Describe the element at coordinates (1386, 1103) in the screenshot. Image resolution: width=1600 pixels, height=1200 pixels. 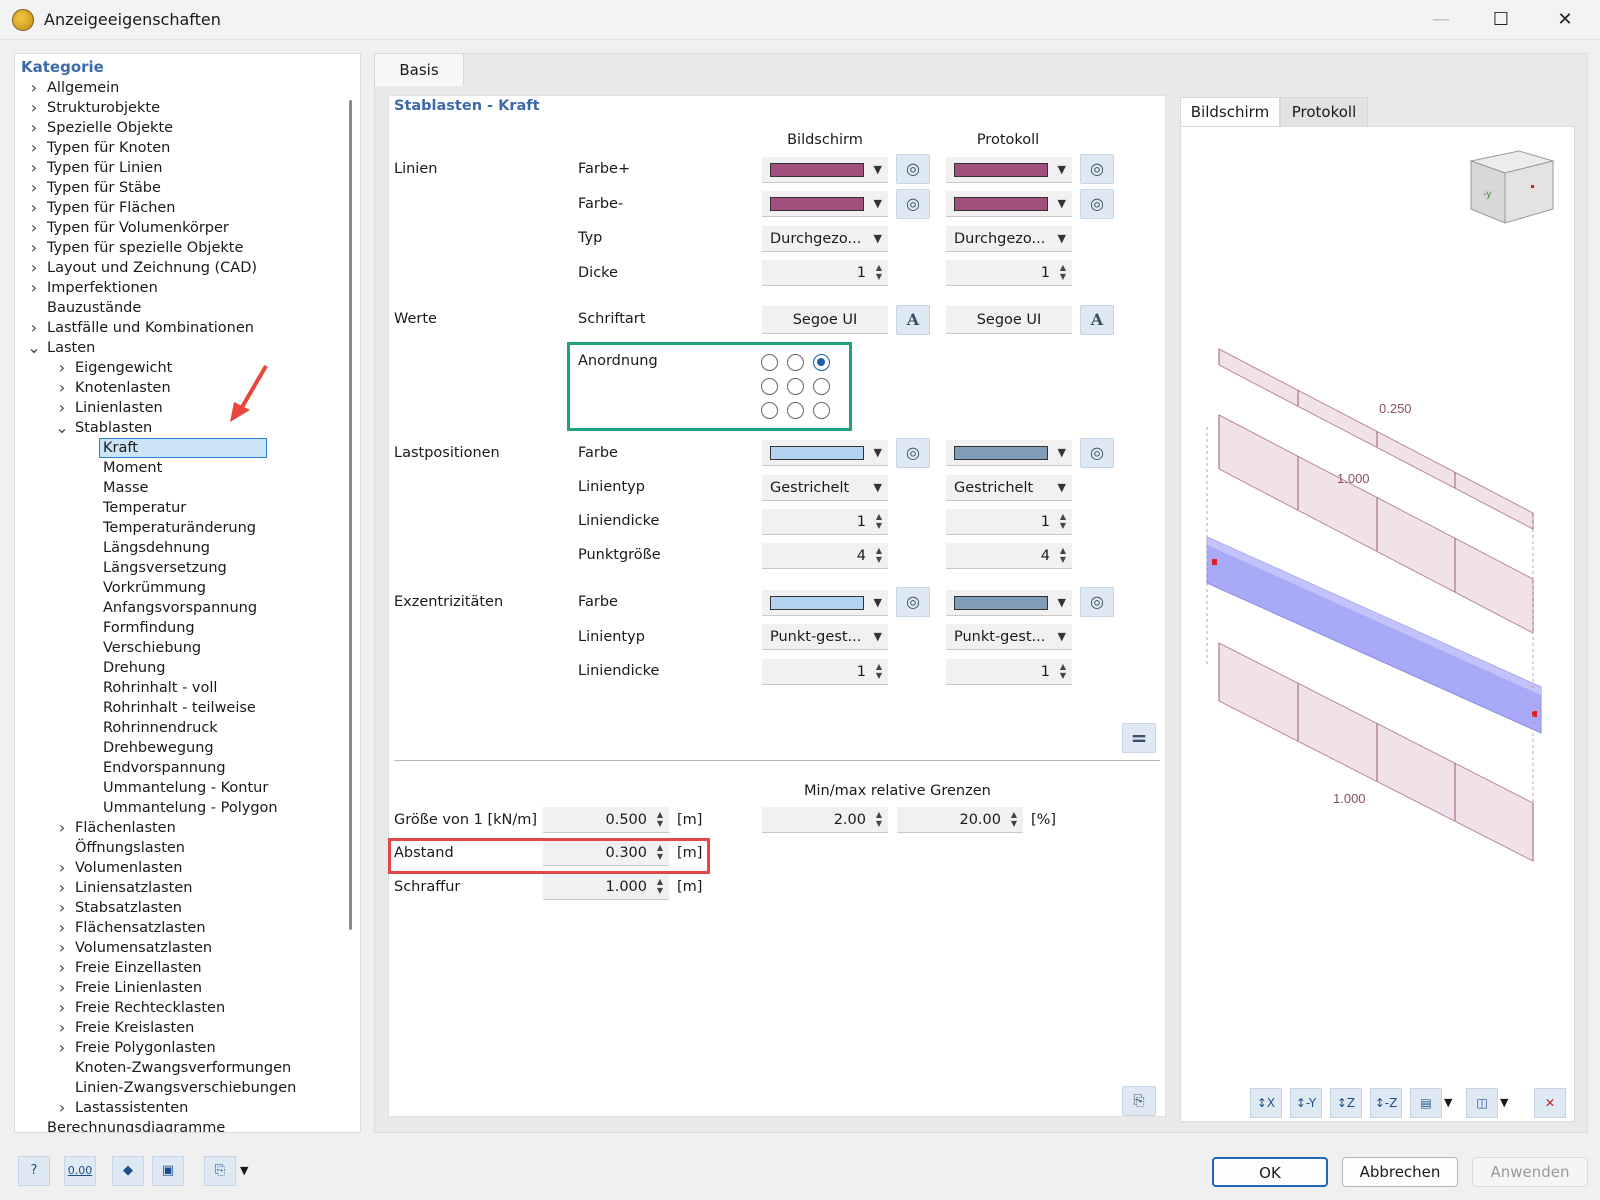
I see `view-minus-z-icon: ↕-Z` at that location.